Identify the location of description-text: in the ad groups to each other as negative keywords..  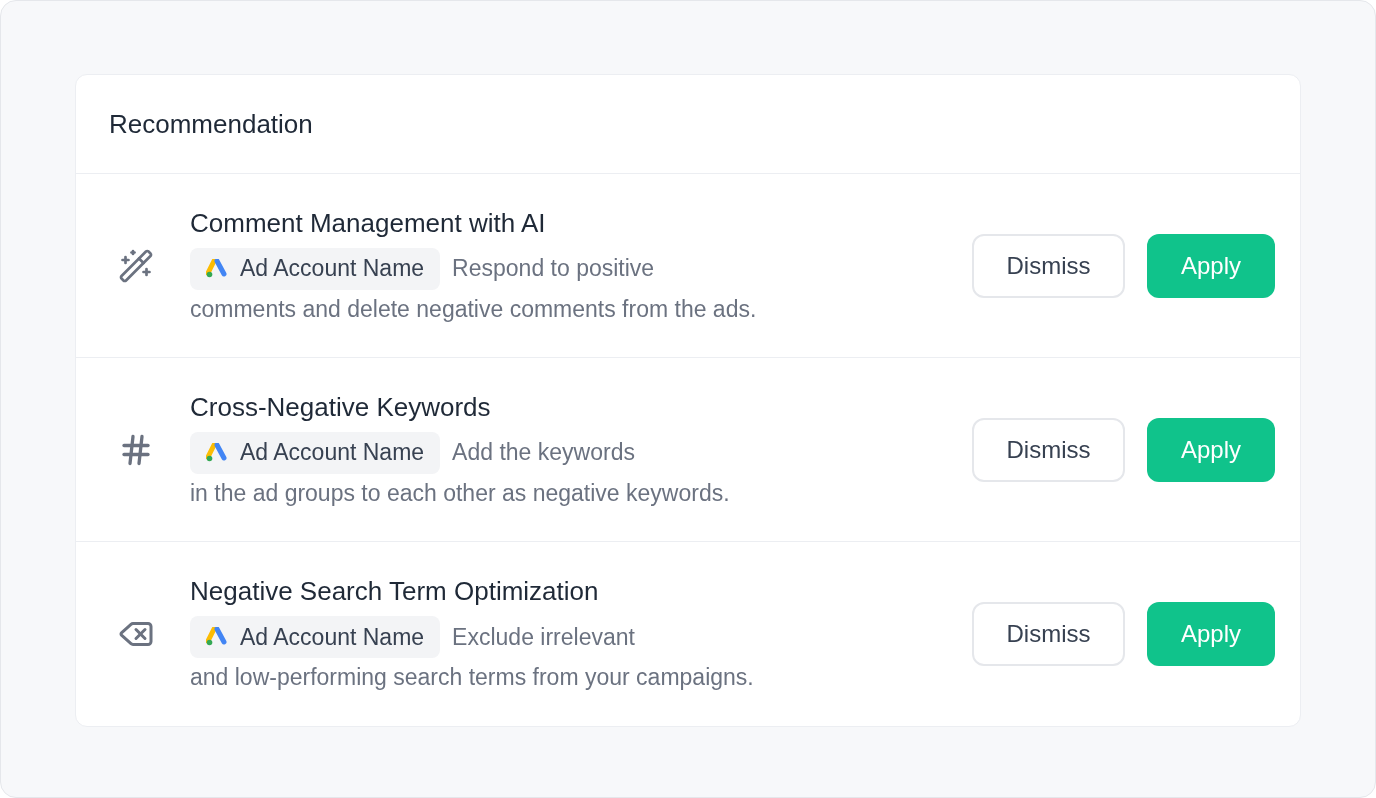
(460, 493).